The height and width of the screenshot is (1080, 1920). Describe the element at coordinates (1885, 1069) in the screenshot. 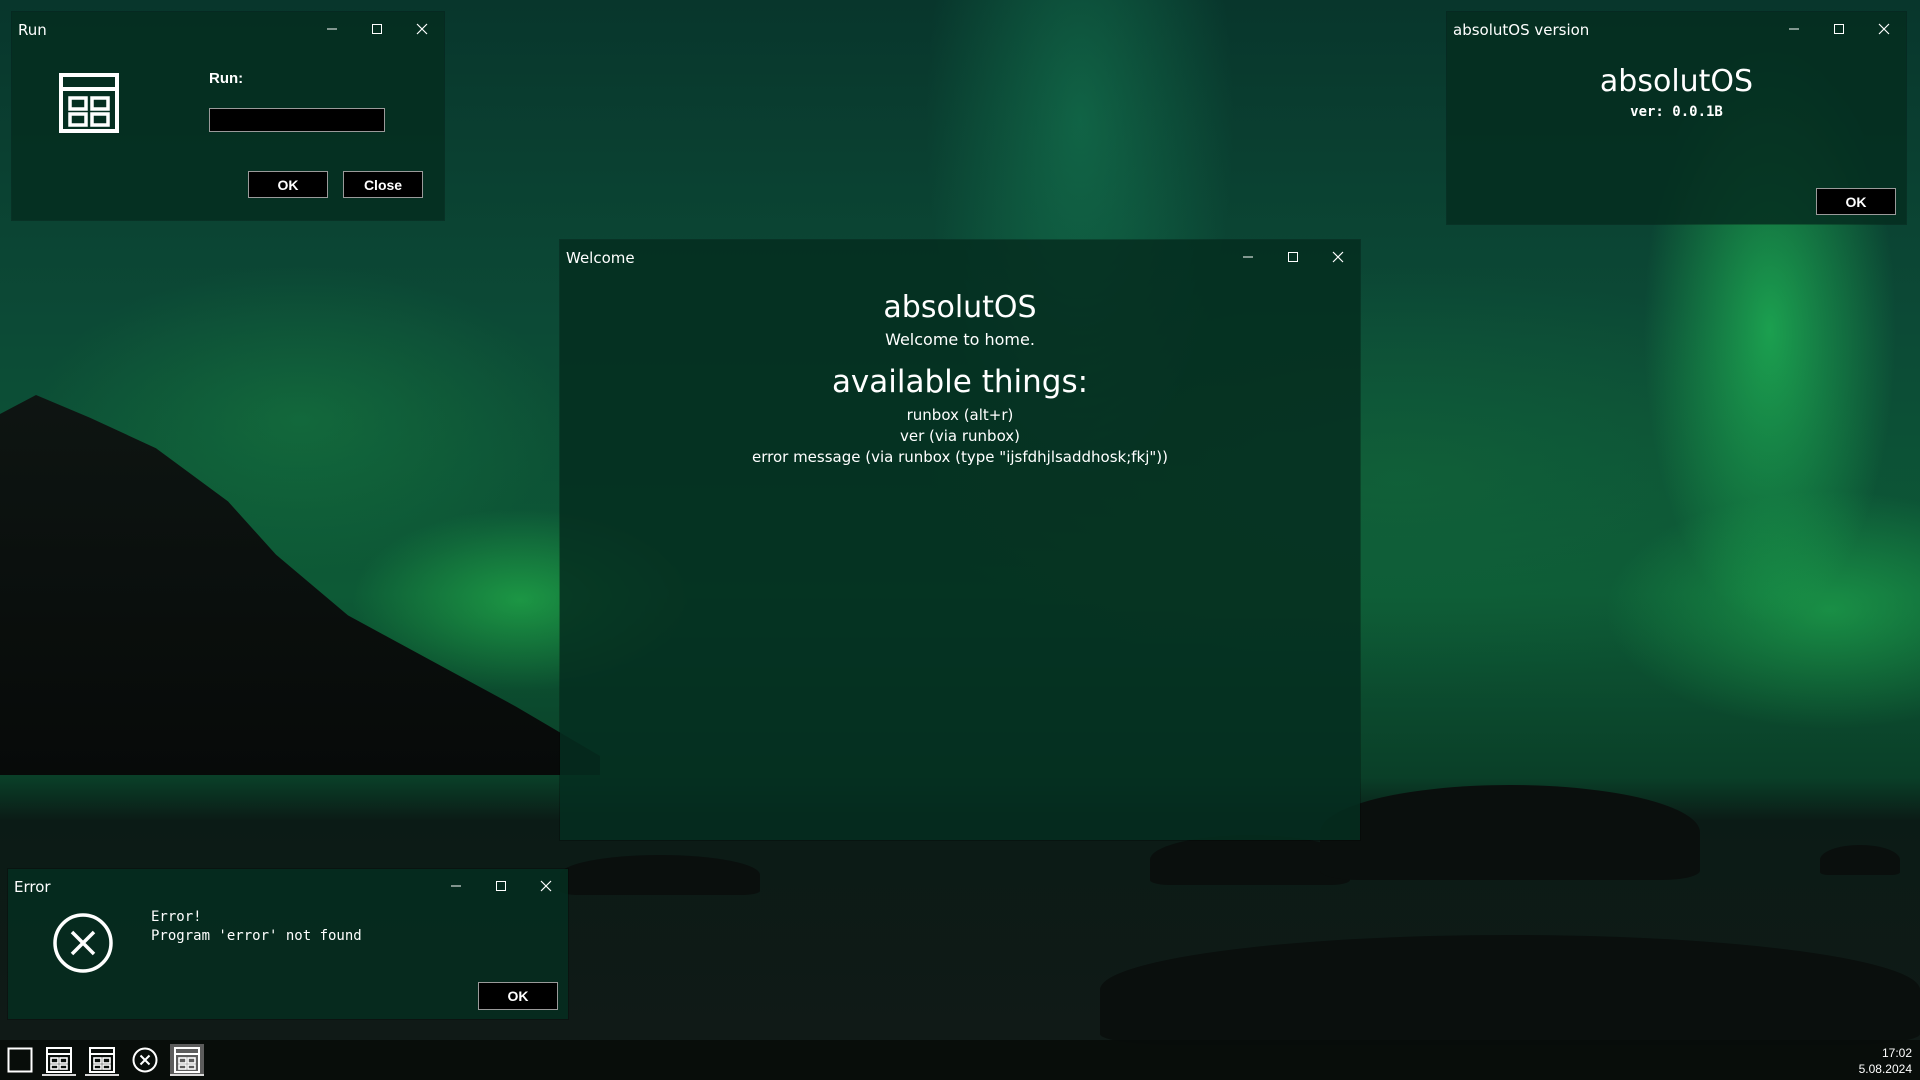

I see `clock-date: 5.08.2024` at that location.